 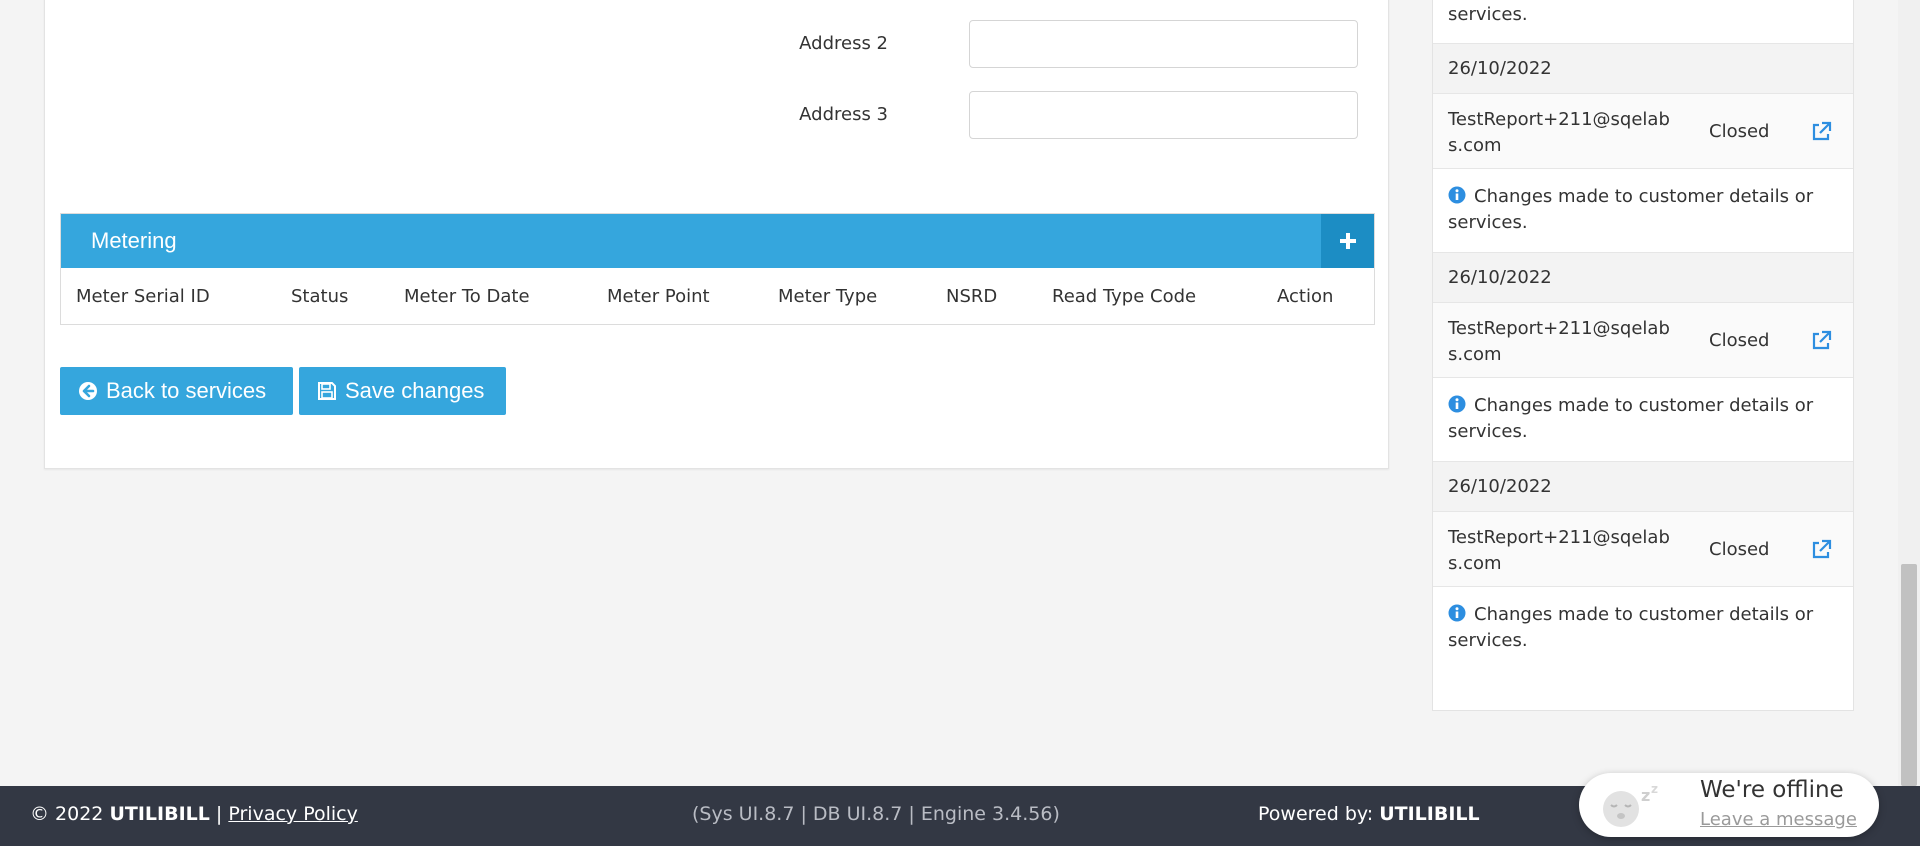 I want to click on address3-label: Address 3, so click(x=843, y=114).